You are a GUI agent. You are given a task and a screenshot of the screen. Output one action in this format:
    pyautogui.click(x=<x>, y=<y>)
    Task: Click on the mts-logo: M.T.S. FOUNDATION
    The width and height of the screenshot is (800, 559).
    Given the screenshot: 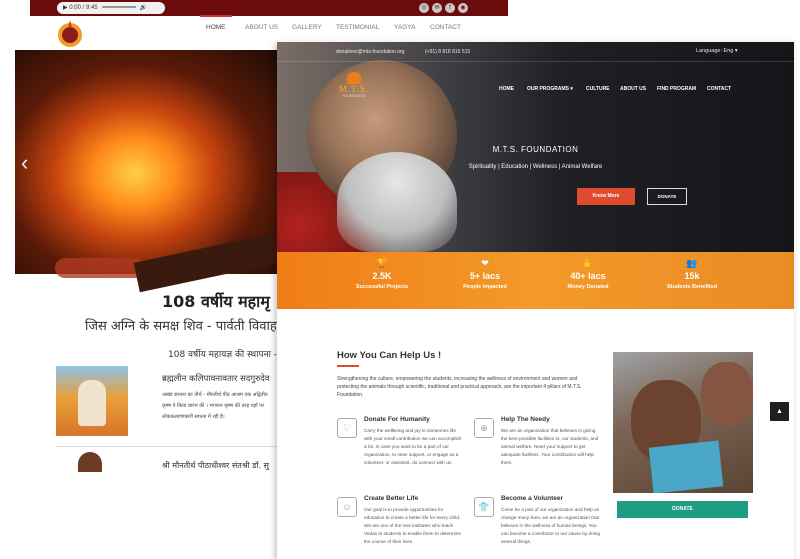 What is the action you would take?
    pyautogui.click(x=354, y=87)
    